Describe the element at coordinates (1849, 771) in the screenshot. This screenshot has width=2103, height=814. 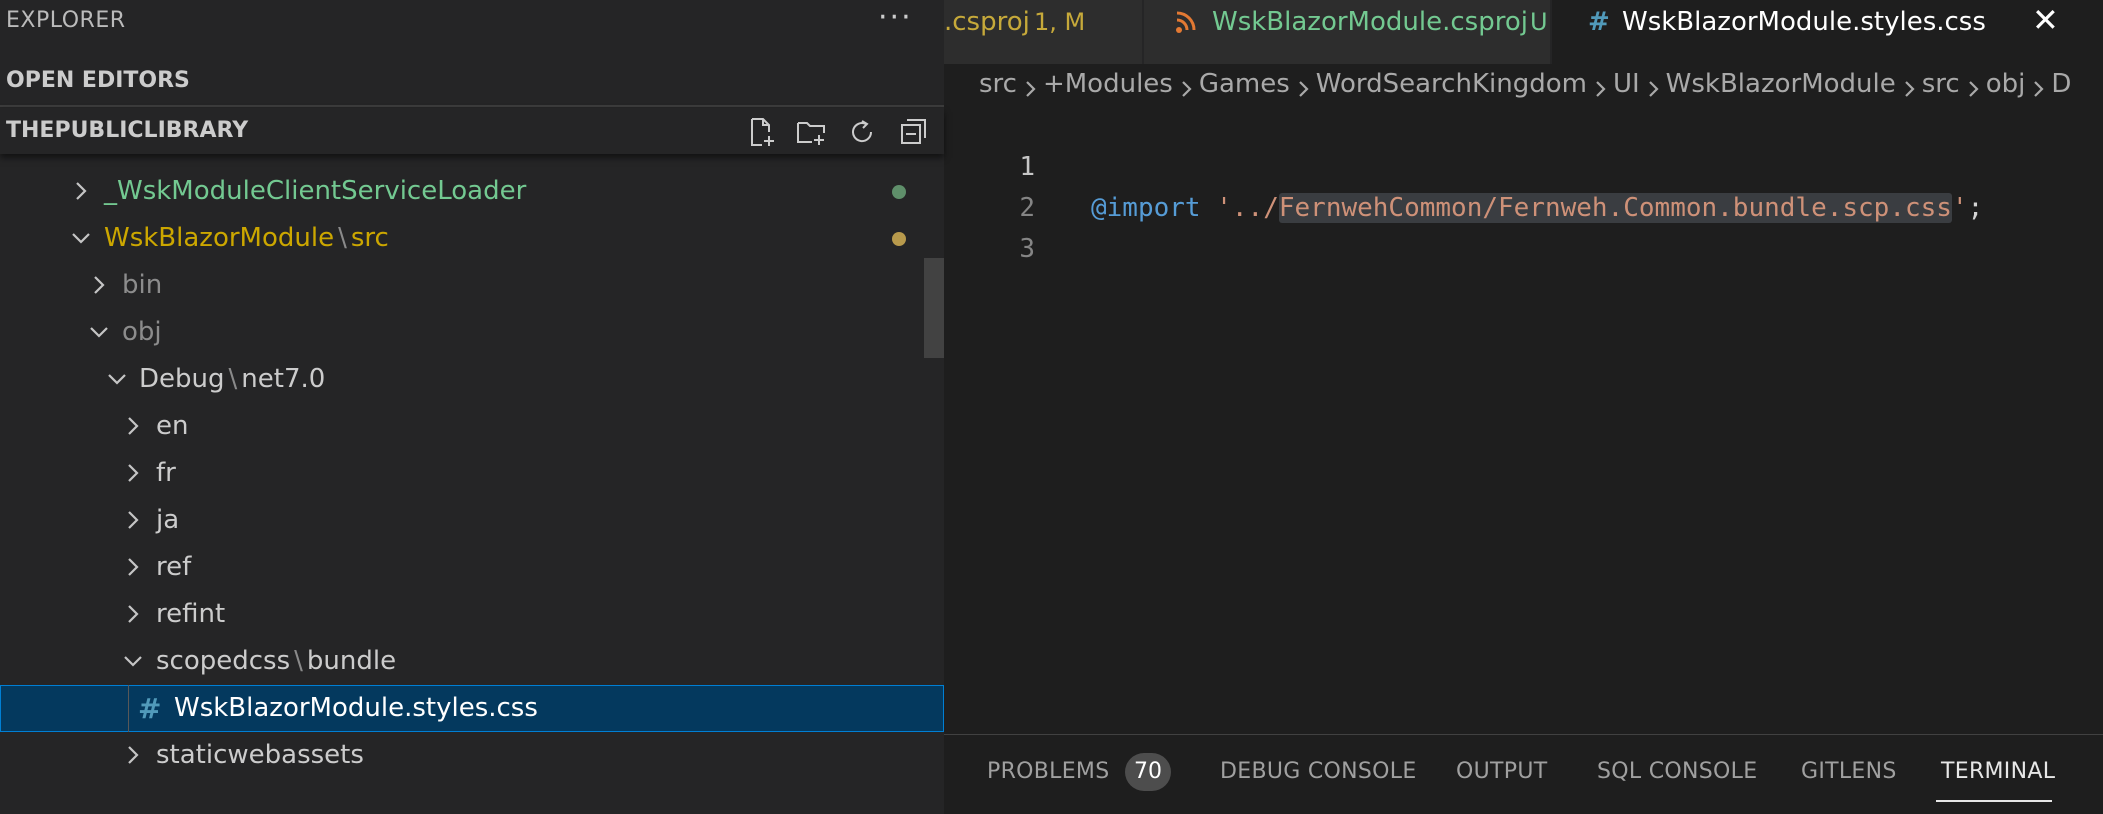
I see `tab-gitlens: GITLENS` at that location.